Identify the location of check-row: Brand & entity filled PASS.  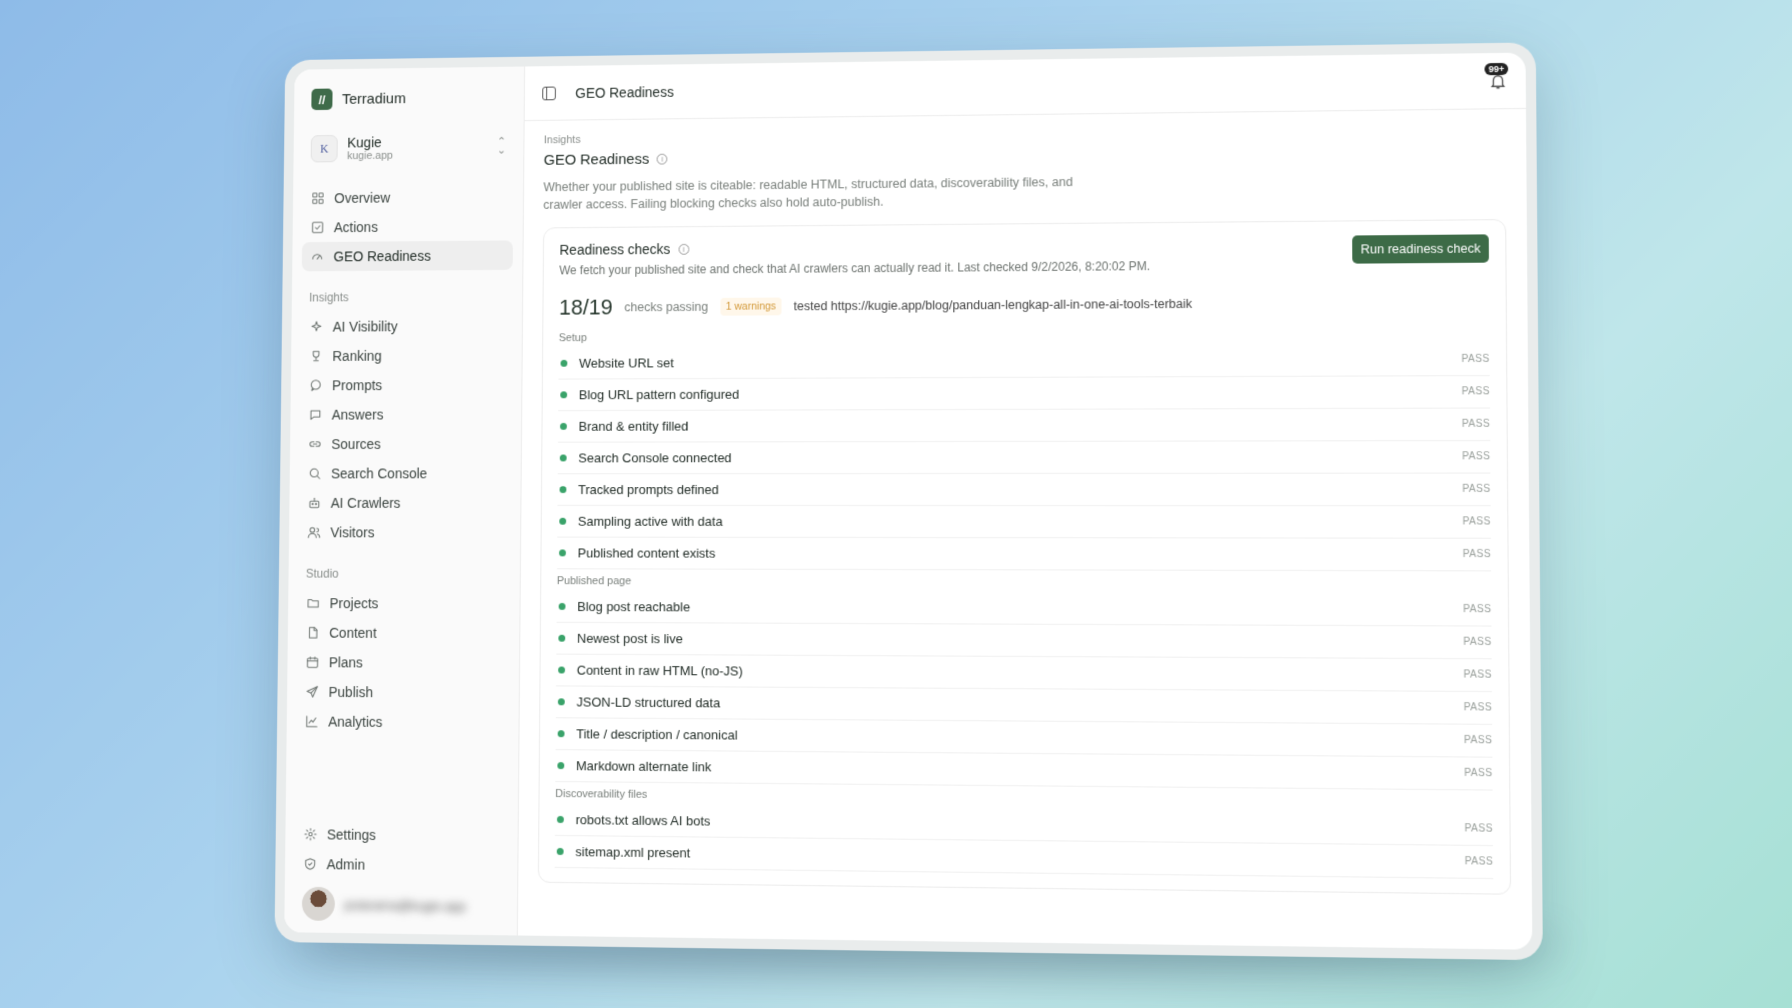
(1024, 425).